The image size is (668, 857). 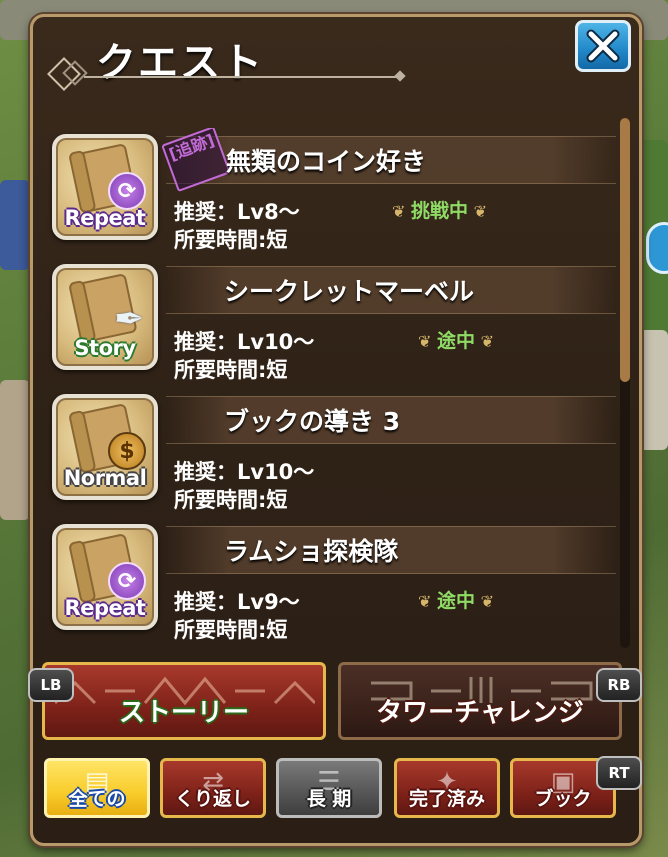 I want to click on quest-name: 無類のコイン好き, so click(x=326, y=161).